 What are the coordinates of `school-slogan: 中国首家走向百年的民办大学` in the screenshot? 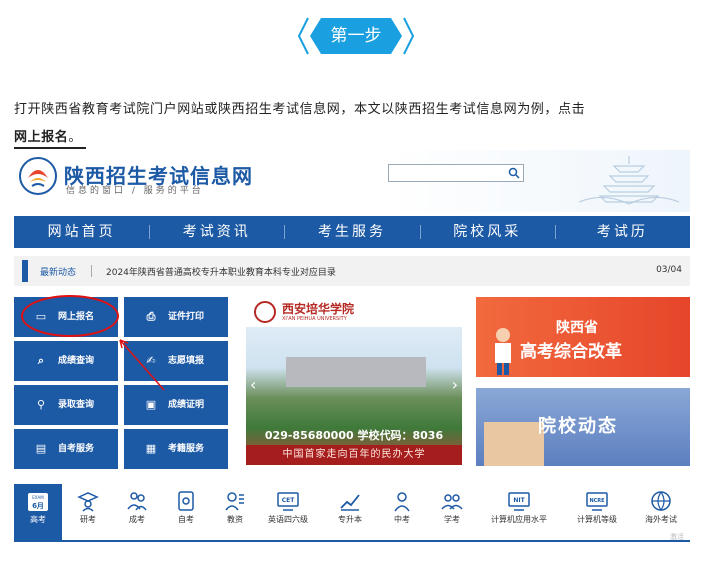 It's located at (354, 455).